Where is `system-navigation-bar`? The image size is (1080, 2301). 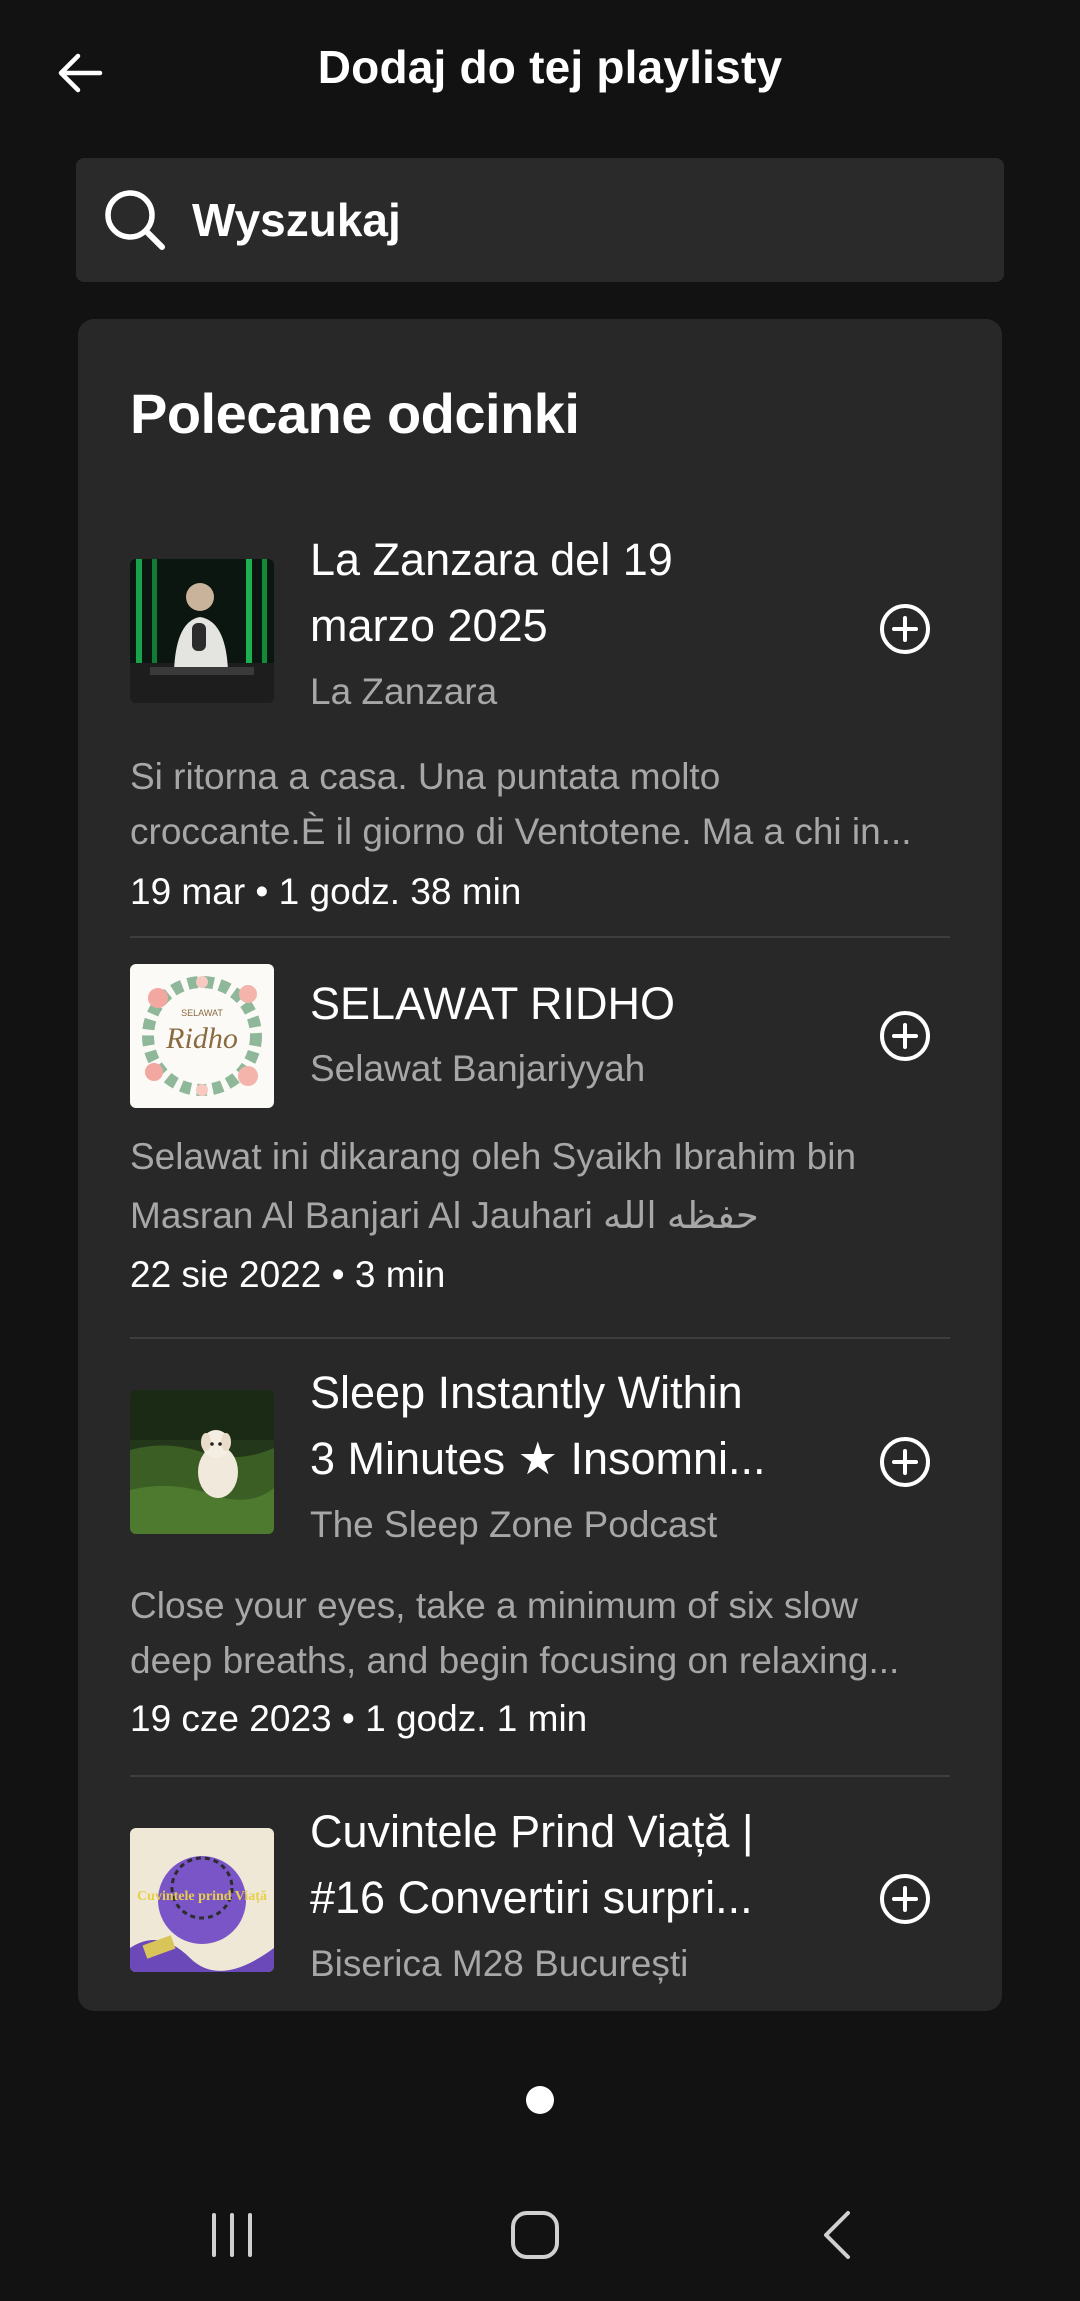
system-navigation-bar is located at coordinates (540, 2240).